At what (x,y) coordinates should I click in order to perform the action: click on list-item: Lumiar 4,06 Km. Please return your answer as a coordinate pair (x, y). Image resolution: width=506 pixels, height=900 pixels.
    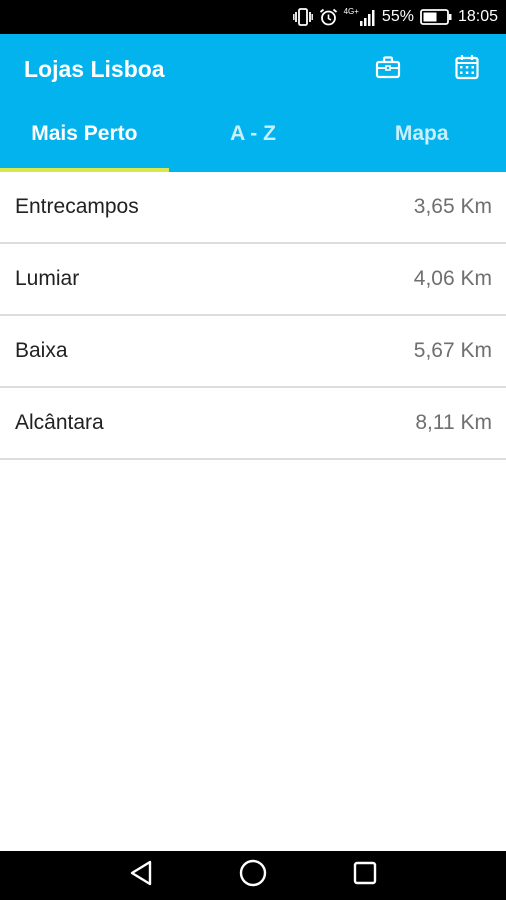
    Looking at the image, I should click on (253, 280).